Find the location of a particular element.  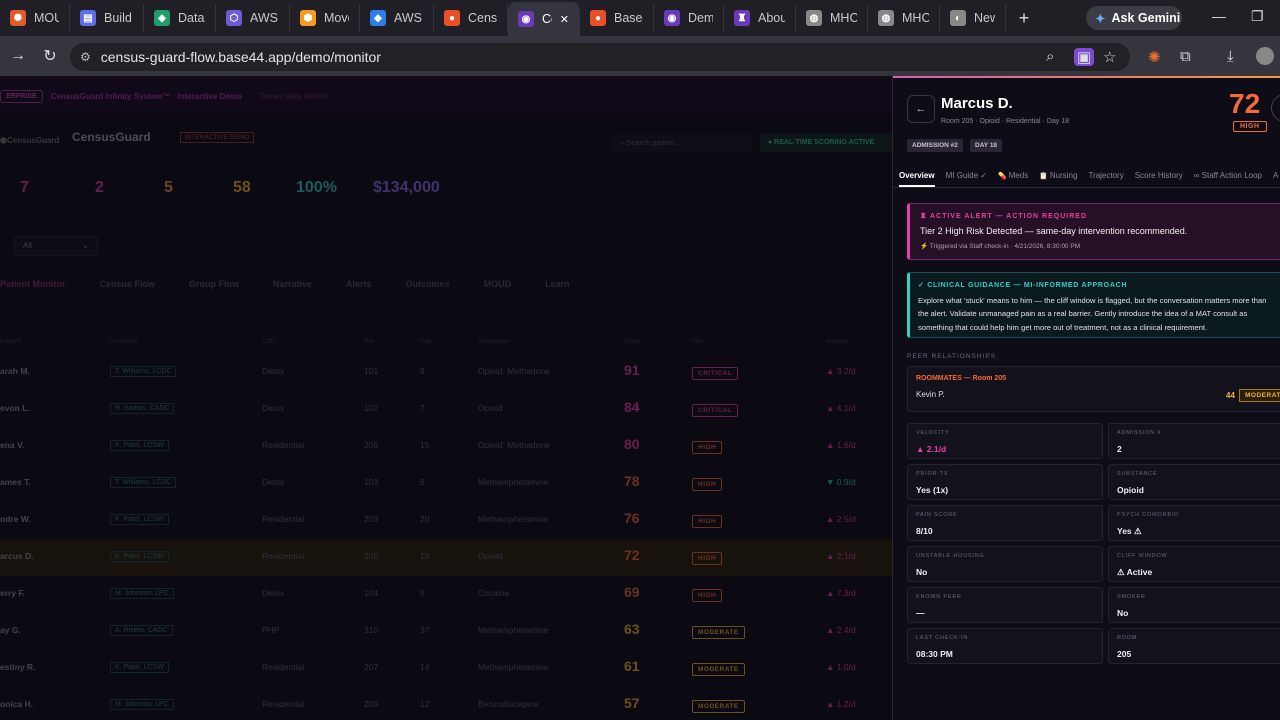

field-unstable-housing: UNSTABLE HOUSING No is located at coordinates (1005, 564).